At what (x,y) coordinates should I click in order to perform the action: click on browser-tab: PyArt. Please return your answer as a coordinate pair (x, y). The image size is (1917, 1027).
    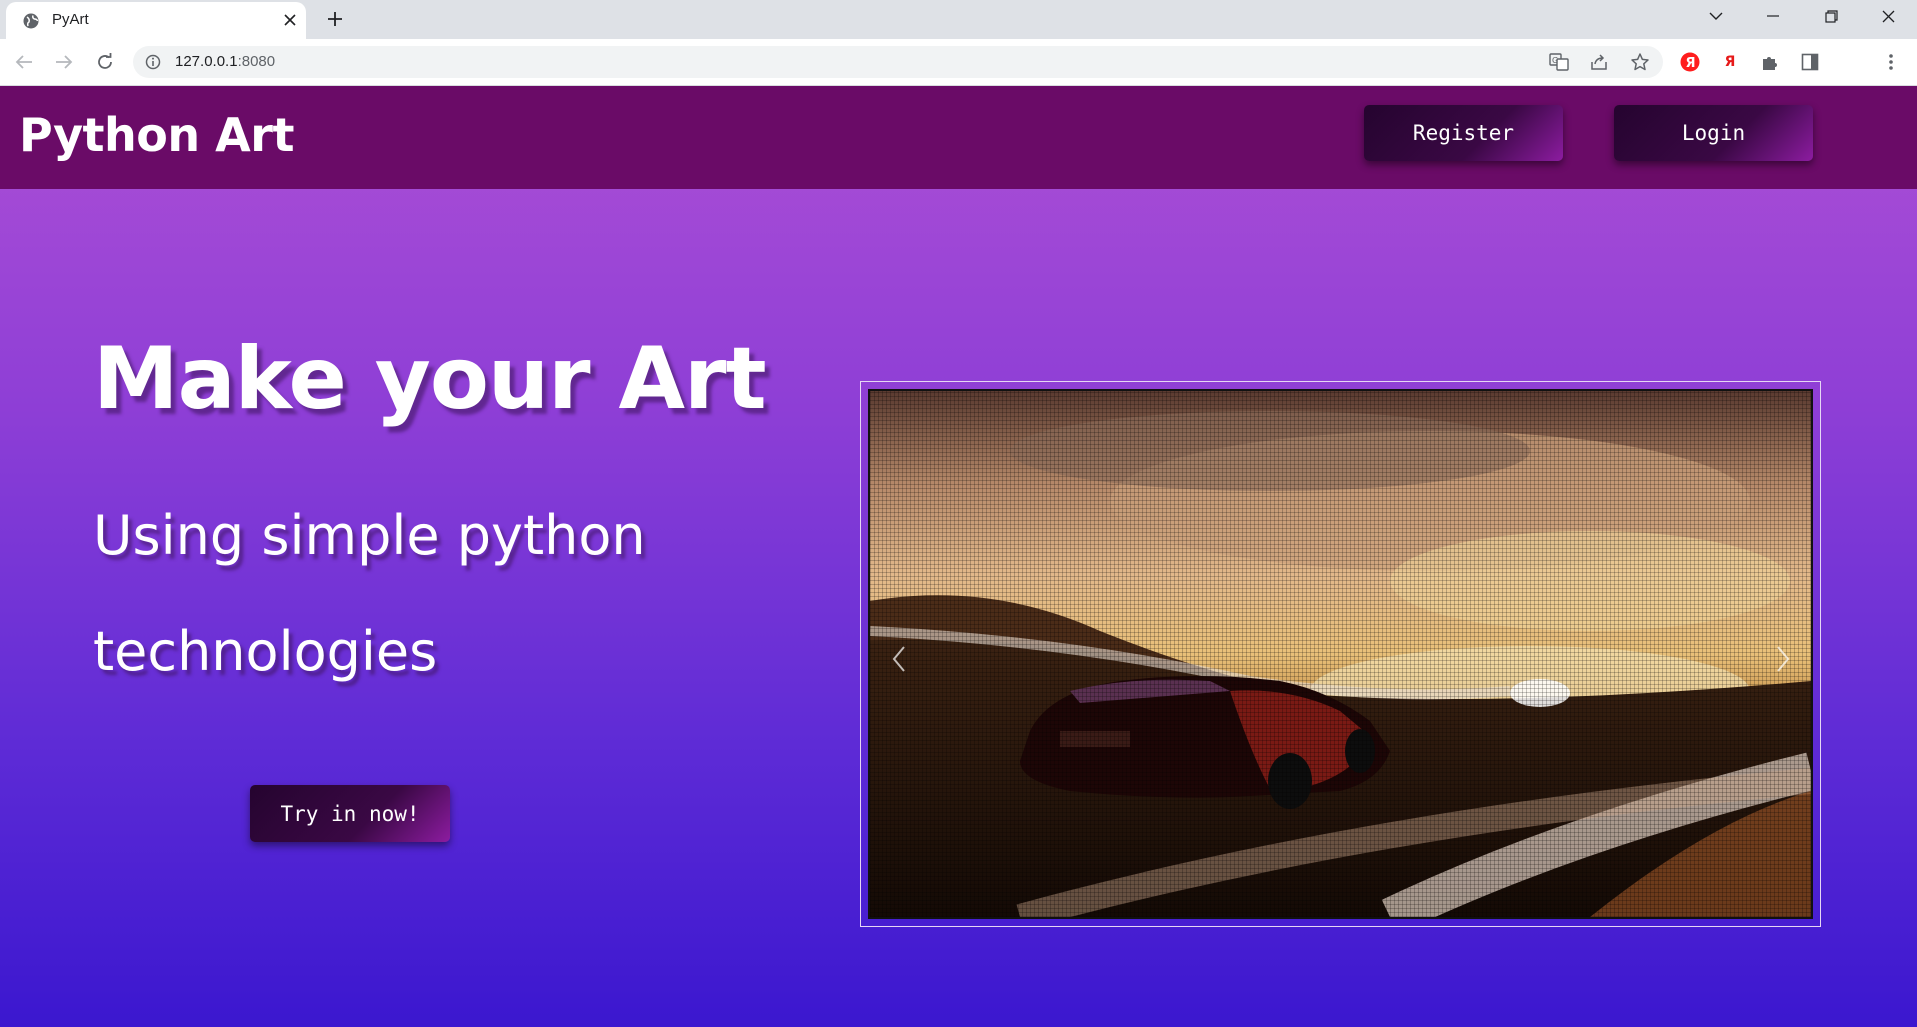
    Looking at the image, I should click on (156, 20).